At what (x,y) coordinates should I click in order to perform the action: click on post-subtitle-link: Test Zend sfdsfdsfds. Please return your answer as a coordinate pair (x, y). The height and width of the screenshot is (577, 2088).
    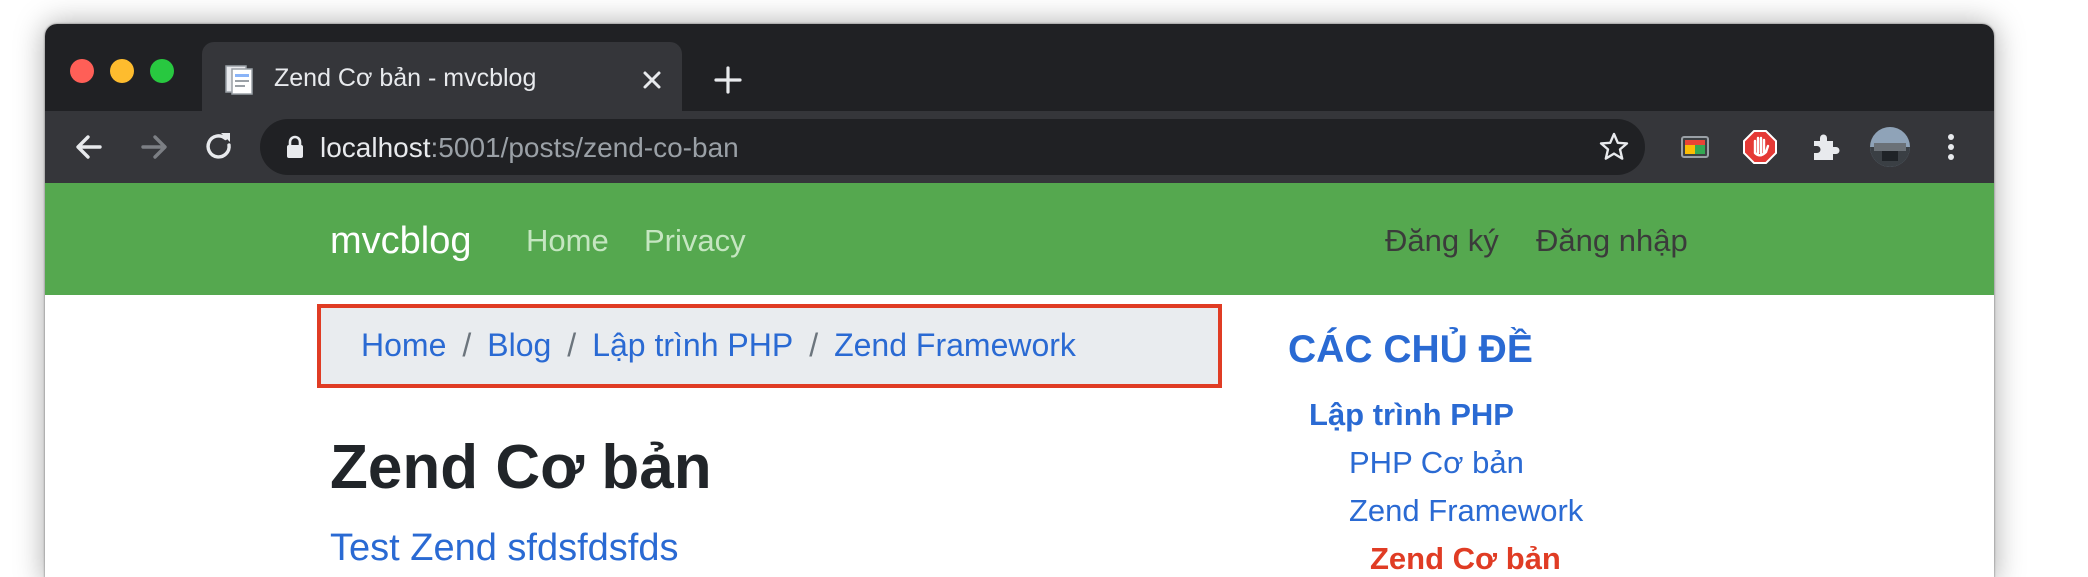
    Looking at the image, I should click on (504, 548).